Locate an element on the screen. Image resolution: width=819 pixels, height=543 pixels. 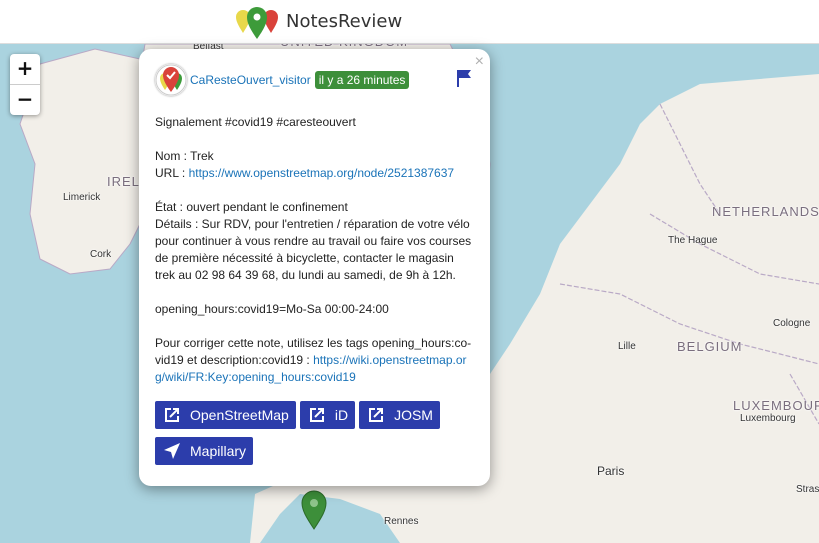
openstreetmap-button: OpenStreetMap is located at coordinates (225, 415).